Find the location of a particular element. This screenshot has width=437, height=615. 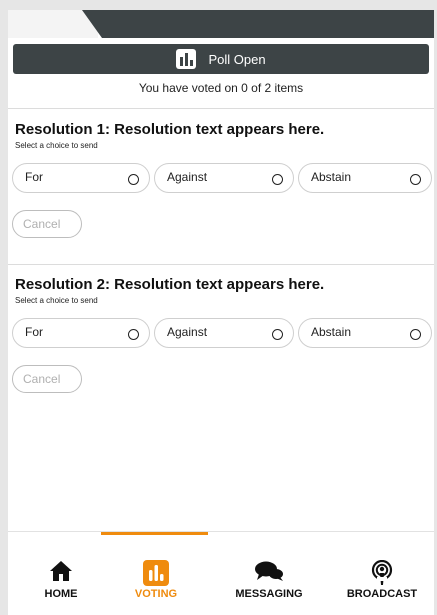

podcast-icon is located at coordinates (382, 575).